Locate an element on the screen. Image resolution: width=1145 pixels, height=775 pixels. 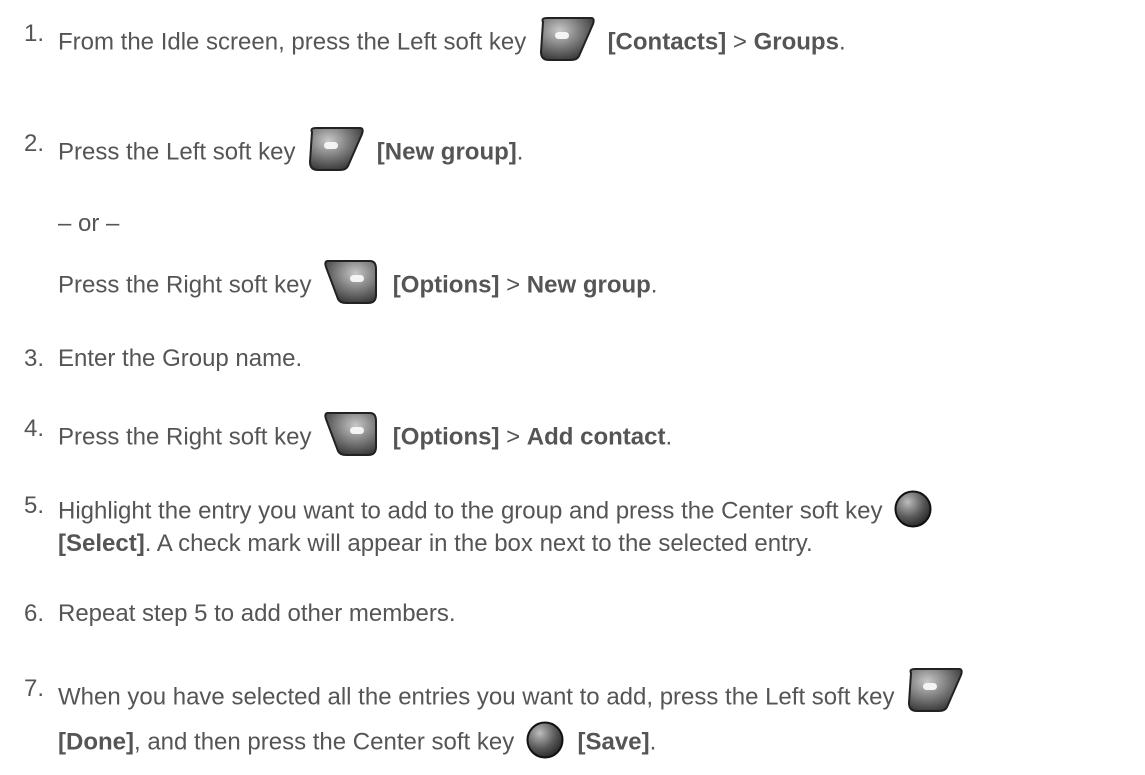
step-text: Repeat step 5 to add other members. is located at coordinates (257, 613).